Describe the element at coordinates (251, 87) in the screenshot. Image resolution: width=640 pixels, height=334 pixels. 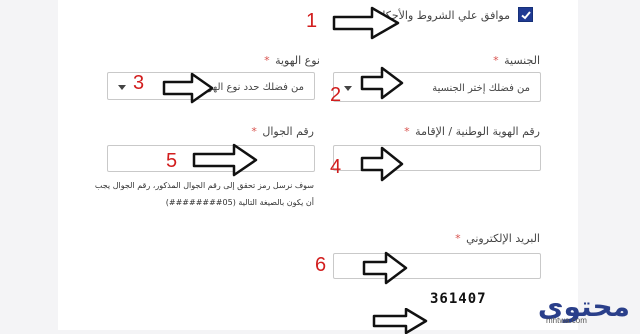
I see `id-type-placeholder: من فضلك حدد نوع الهوية` at that location.